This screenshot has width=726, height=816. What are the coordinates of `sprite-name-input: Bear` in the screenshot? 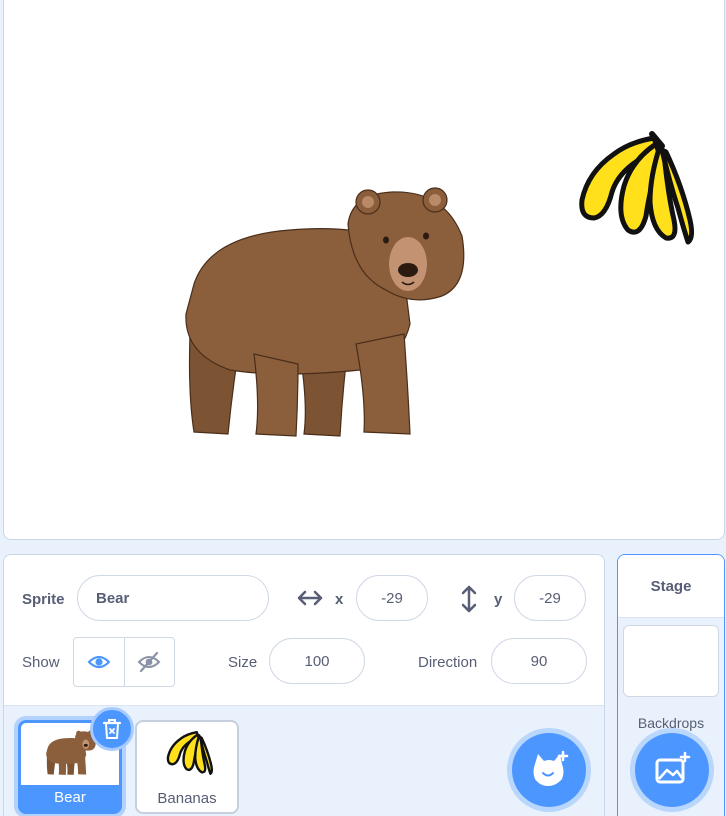 It's located at (173, 598).